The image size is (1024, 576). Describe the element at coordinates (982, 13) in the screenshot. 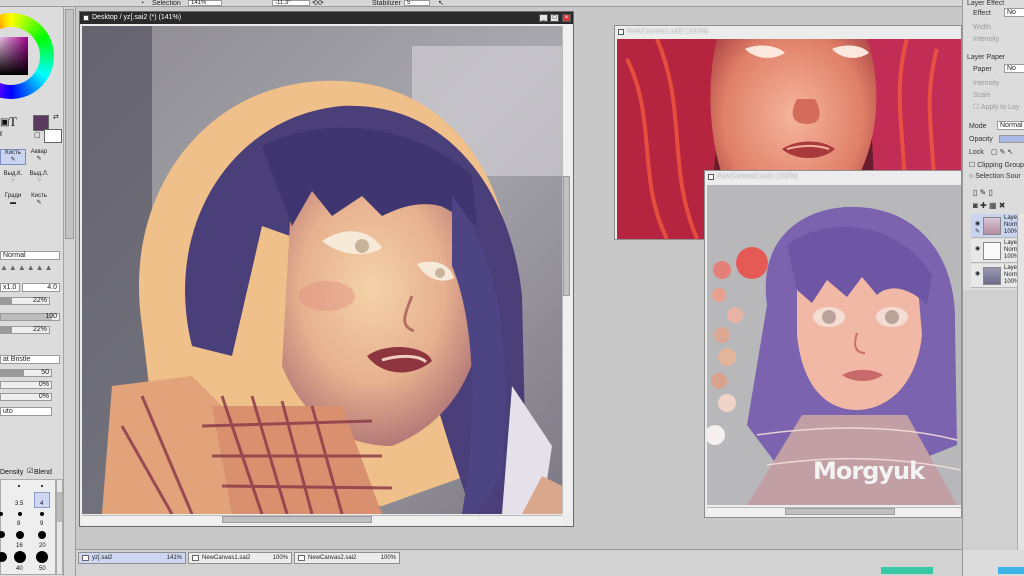

I see `effect-label: Effect` at that location.